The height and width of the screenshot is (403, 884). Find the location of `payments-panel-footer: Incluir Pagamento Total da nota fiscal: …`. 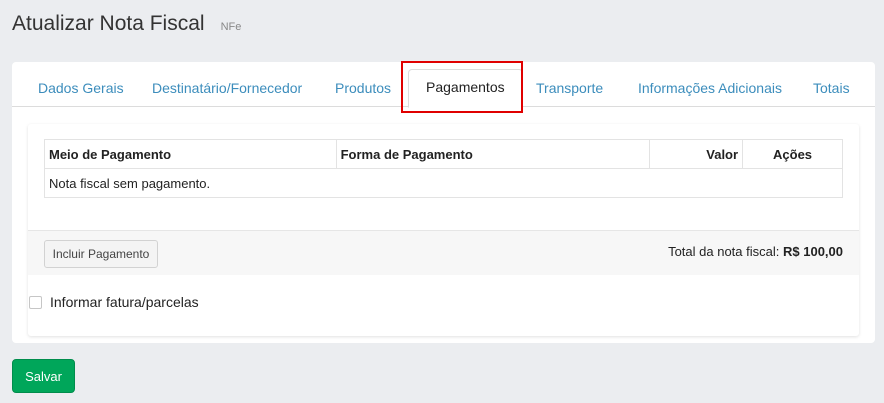

payments-panel-footer: Incluir Pagamento Total da nota fiscal: … is located at coordinates (443, 252).